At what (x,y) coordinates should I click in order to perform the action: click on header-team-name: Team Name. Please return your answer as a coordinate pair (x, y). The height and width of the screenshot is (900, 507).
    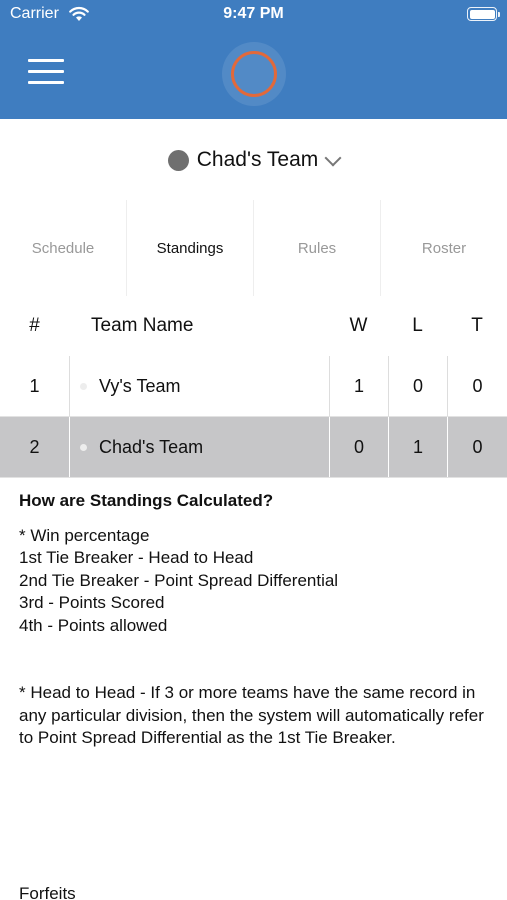
    Looking at the image, I should click on (142, 325).